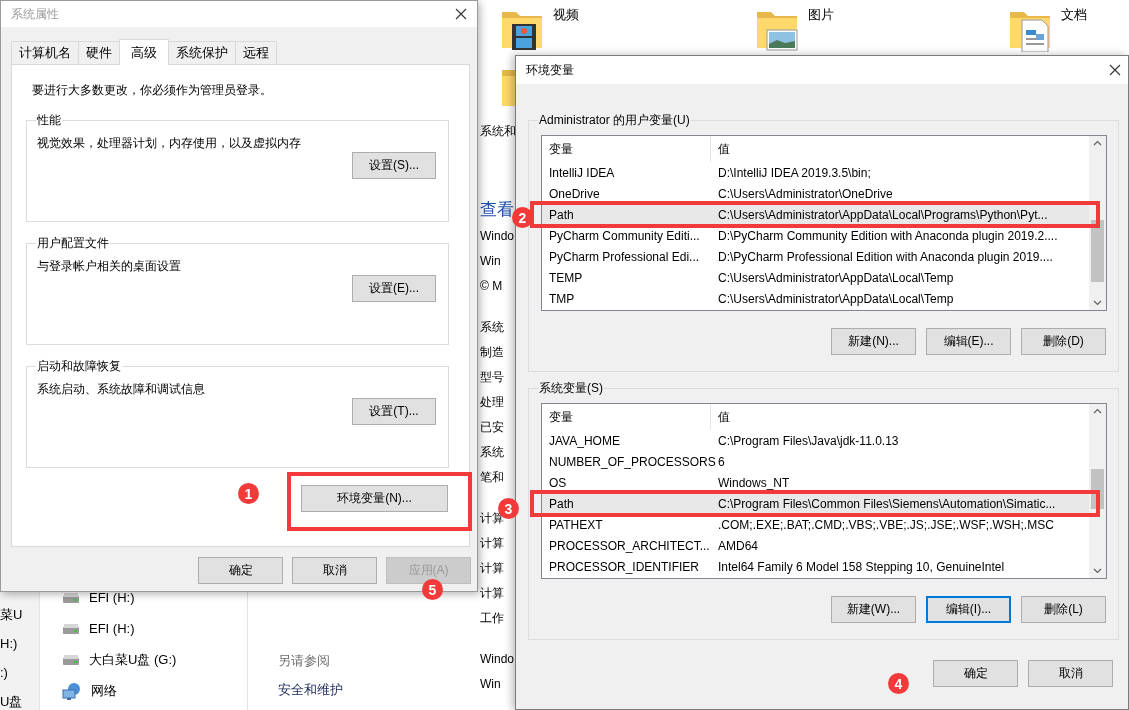  Describe the element at coordinates (737, 545) in the screenshot. I see `variable-value: AMD64` at that location.